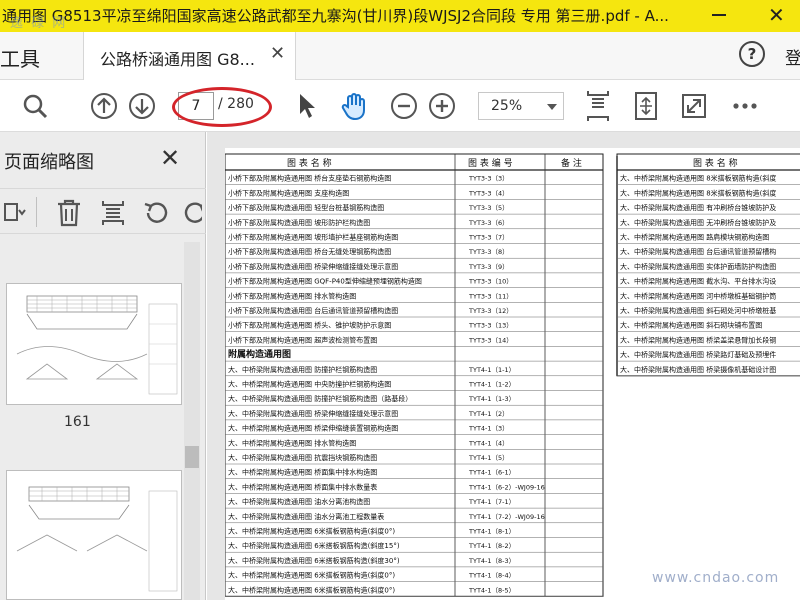  Describe the element at coordinates (259, 354) in the screenshot. I see `table-section-heading: 附属构造通用图` at that location.